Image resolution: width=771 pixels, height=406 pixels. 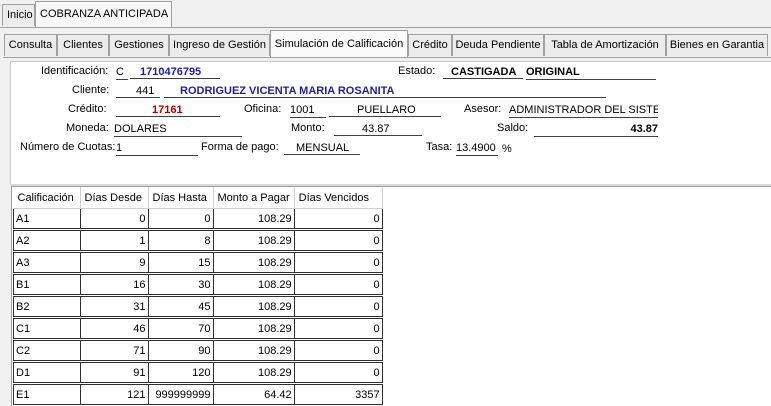 What do you see at coordinates (507, 149) in the screenshot?
I see `tasa-unidad: %` at bounding box center [507, 149].